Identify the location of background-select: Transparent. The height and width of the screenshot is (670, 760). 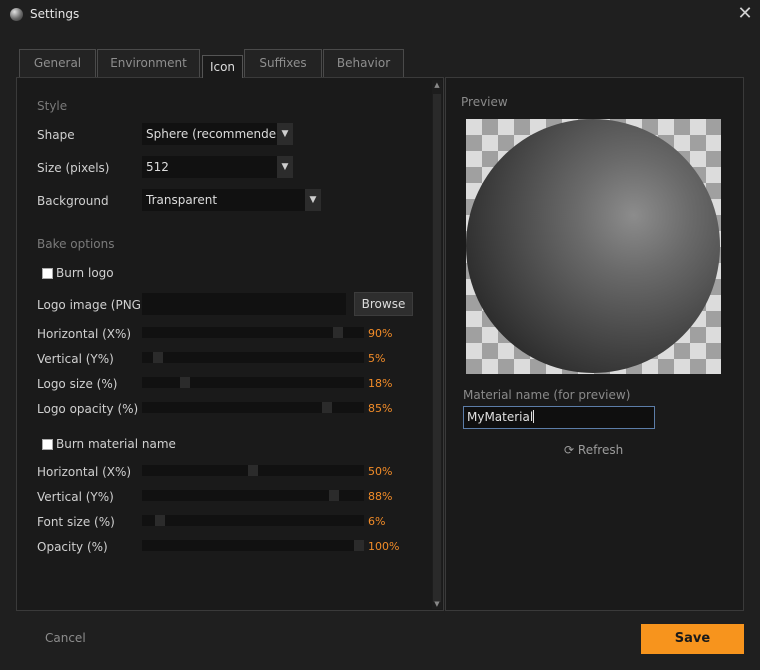
(223, 200).